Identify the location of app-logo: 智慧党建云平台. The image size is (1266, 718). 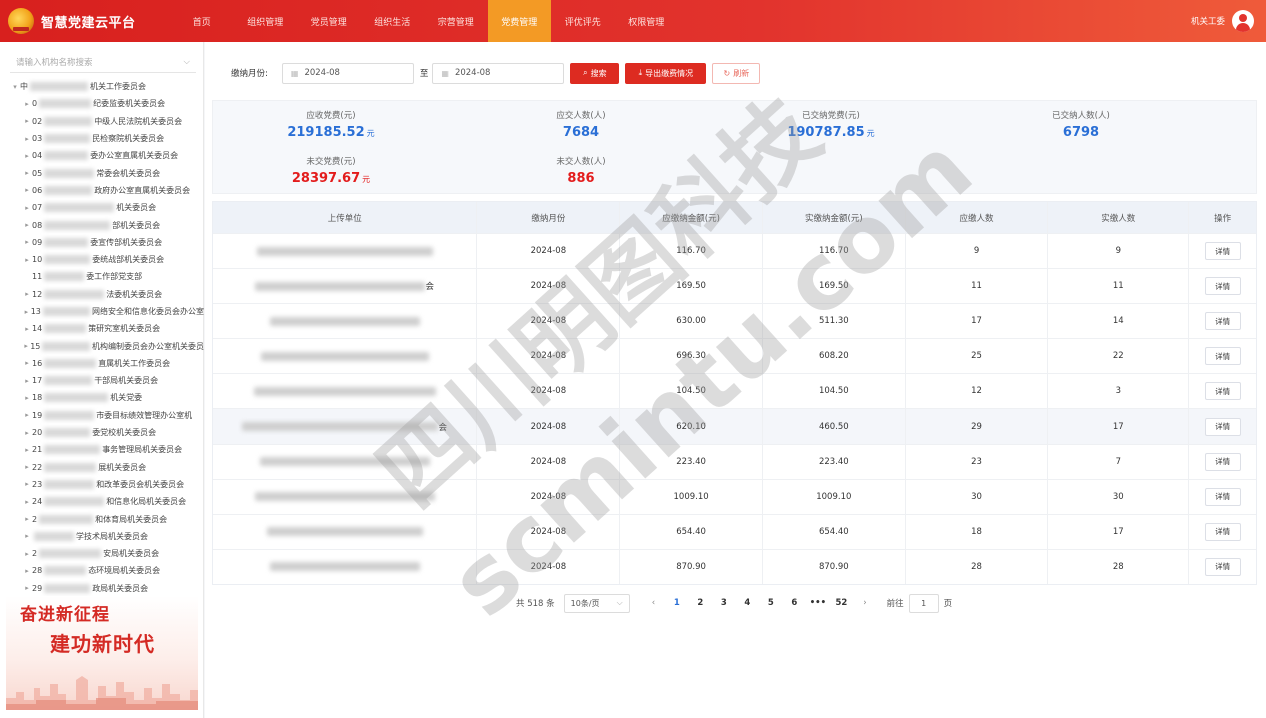
(88, 21).